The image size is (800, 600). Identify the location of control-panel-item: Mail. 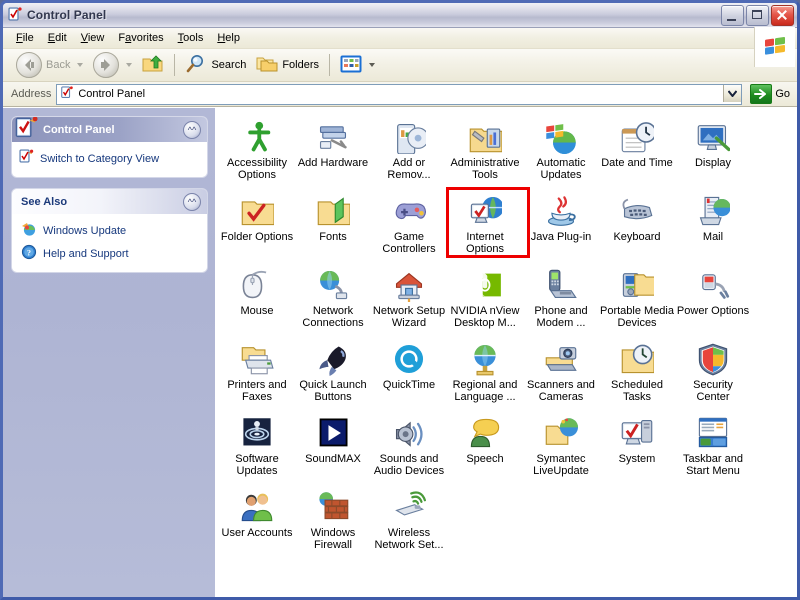
(713, 222).